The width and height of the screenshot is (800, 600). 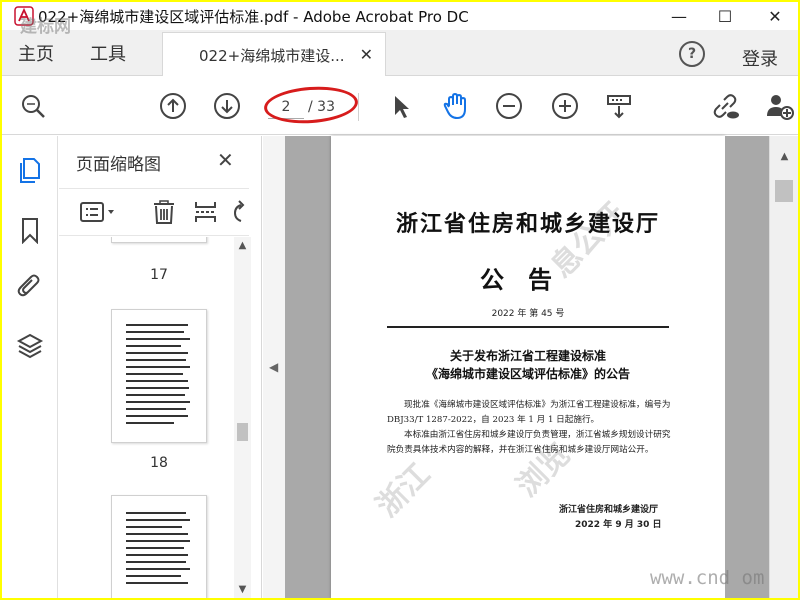 I want to click on panel-title: 页面缩略图, so click(x=118, y=165).